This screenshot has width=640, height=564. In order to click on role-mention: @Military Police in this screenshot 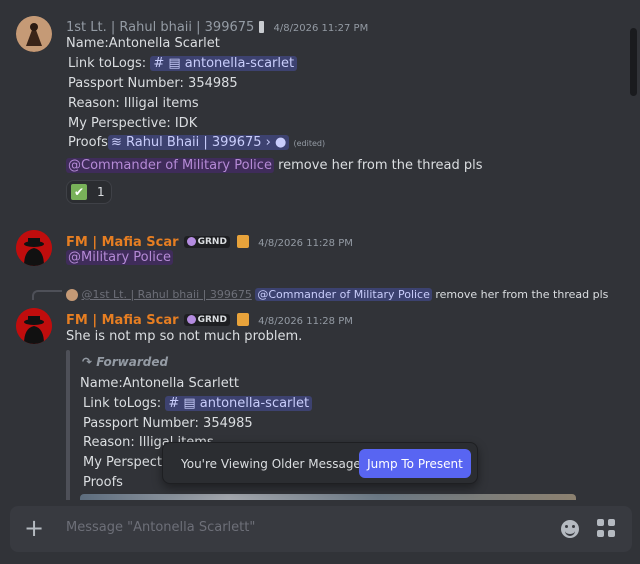, I will do `click(119, 257)`.